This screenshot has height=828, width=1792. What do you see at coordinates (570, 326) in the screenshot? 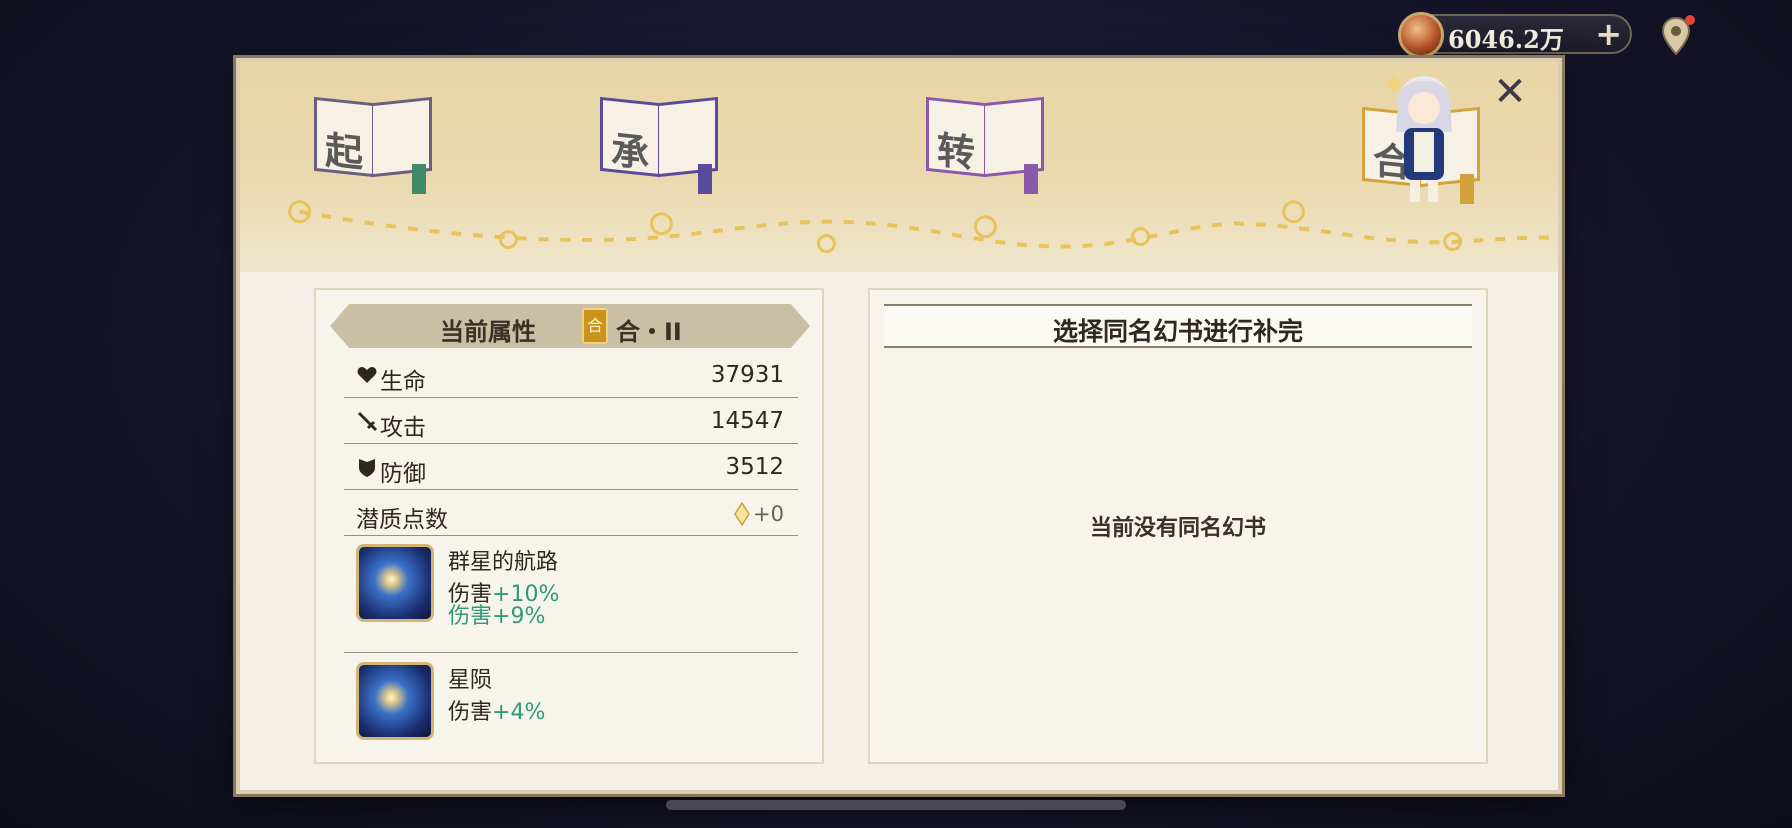
I see `attributes-header: 当前属性 合 合・II` at bounding box center [570, 326].